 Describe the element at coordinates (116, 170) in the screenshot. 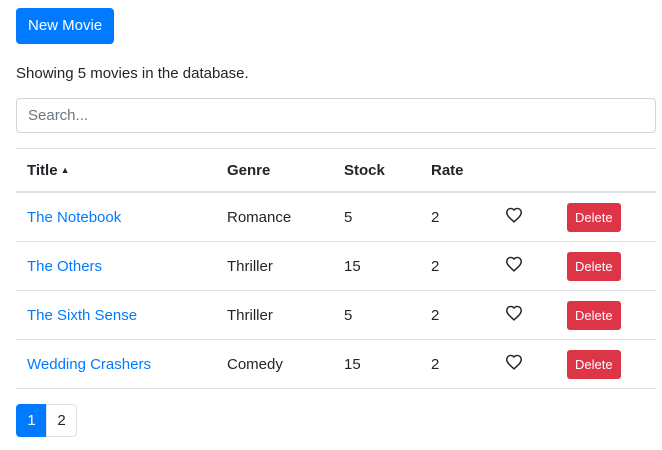

I see `column-header-title: Title ▲` at that location.